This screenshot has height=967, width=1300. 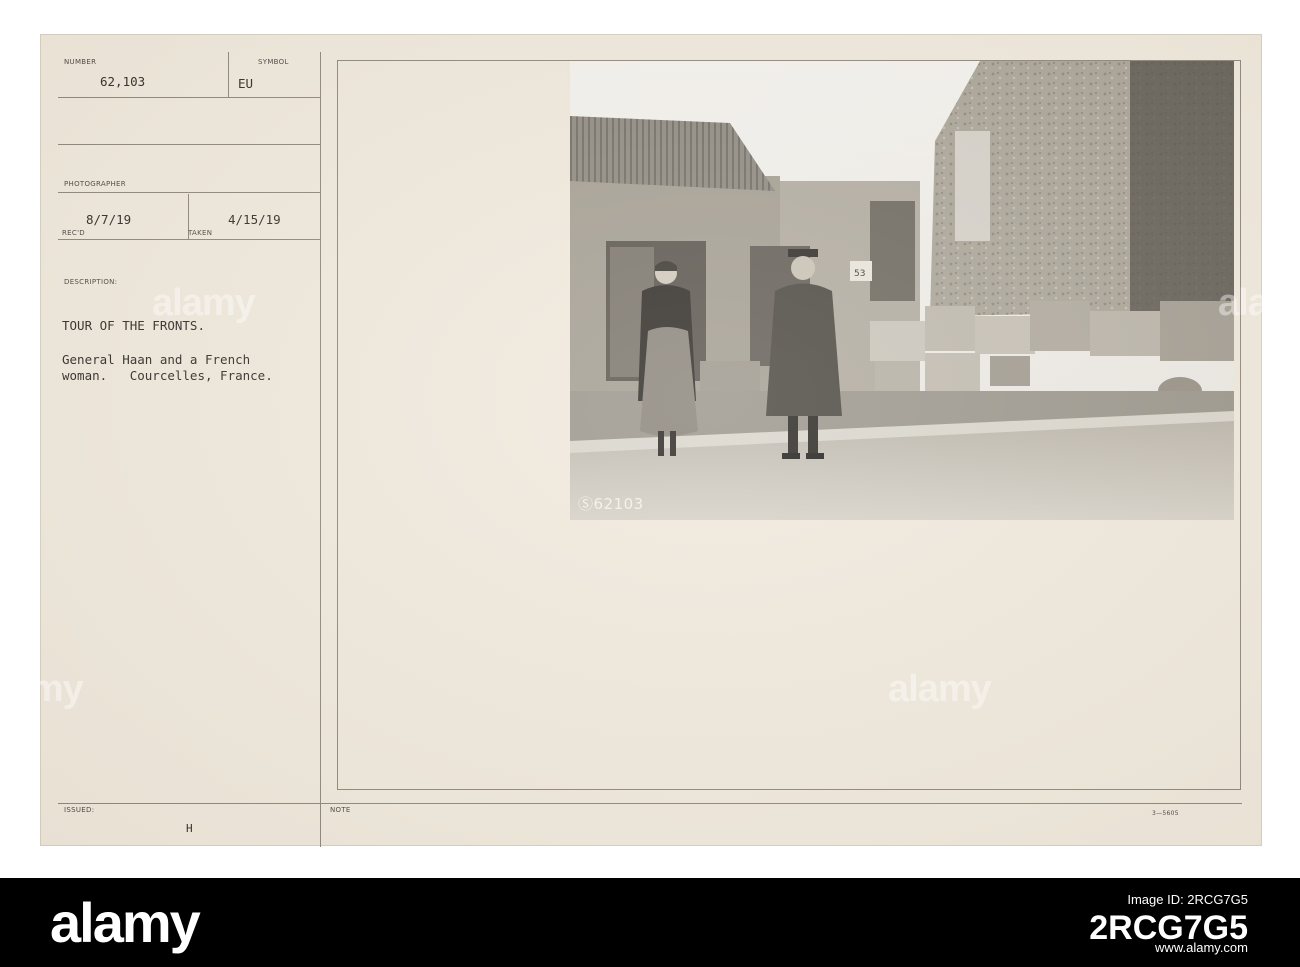 What do you see at coordinates (200, 233) in the screenshot?
I see `taken-label: TAKEN` at bounding box center [200, 233].